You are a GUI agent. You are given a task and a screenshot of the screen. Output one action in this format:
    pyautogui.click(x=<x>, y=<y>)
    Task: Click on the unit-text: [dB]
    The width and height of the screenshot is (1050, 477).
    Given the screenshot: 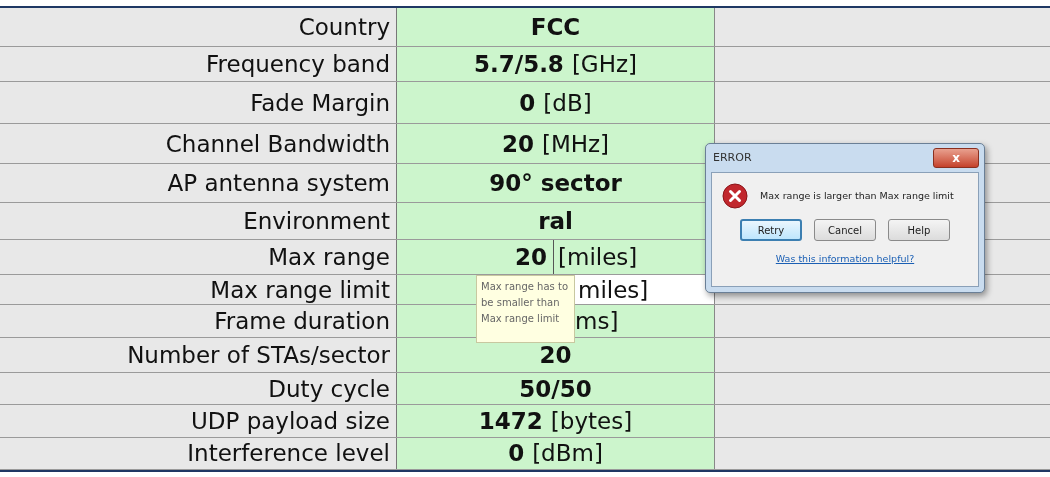 What is the action you would take?
    pyautogui.click(x=567, y=102)
    